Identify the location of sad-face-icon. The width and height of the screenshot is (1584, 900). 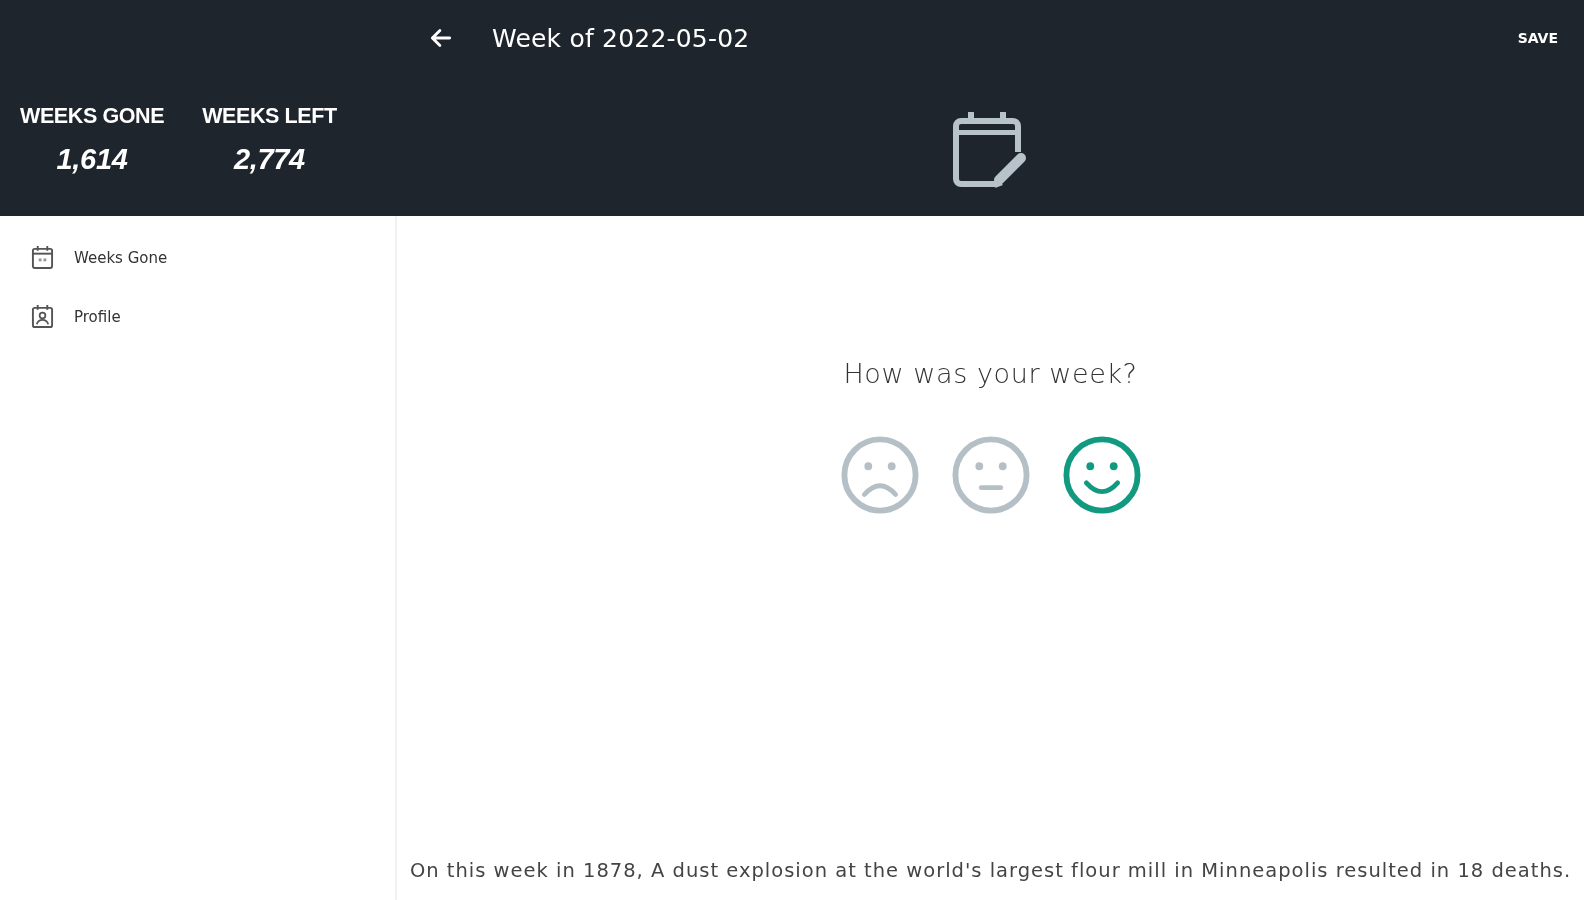
(879, 475).